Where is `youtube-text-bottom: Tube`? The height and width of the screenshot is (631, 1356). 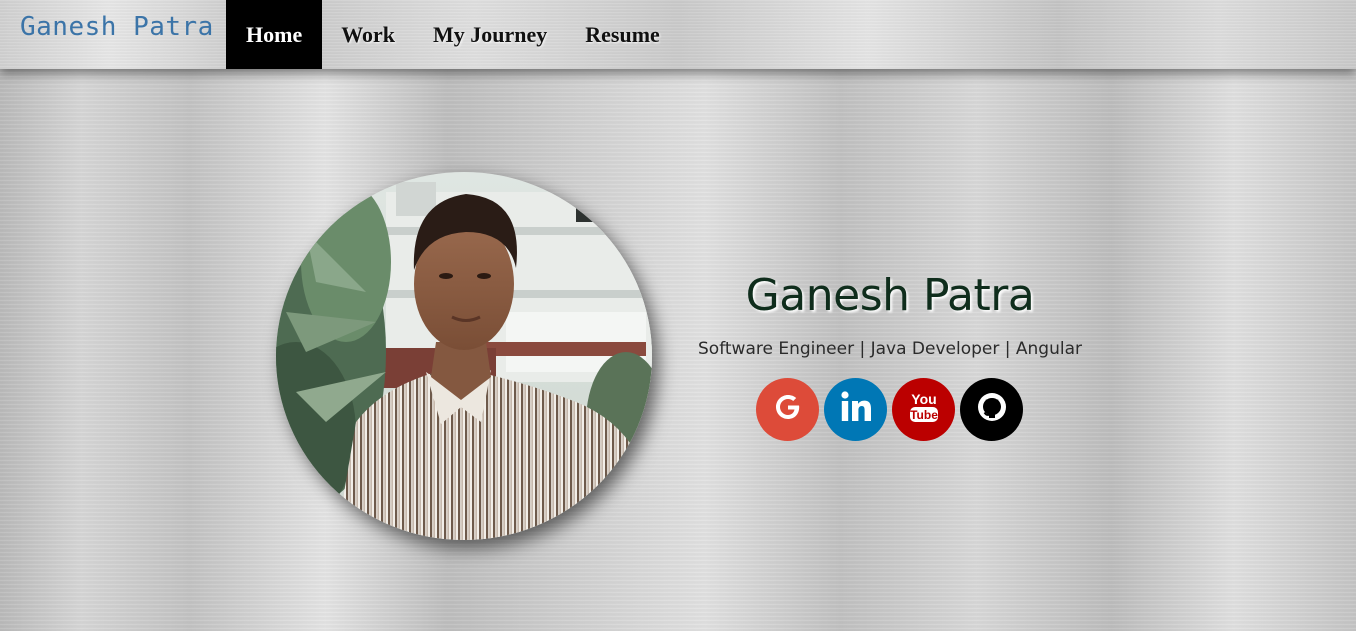
youtube-text-bottom: Tube is located at coordinates (924, 415).